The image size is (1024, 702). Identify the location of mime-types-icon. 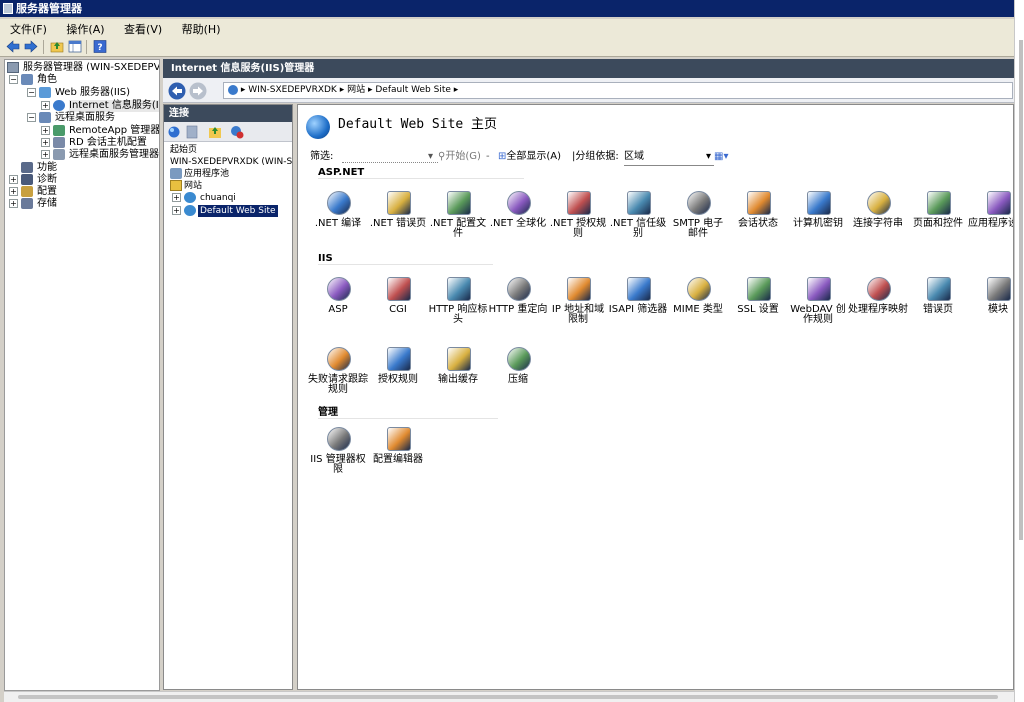
(699, 289).